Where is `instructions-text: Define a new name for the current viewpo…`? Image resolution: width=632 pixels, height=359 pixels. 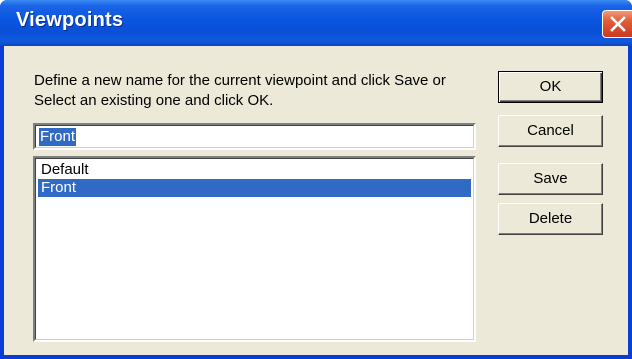
instructions-text: Define a new name for the current viewpo… is located at coordinates (240, 90).